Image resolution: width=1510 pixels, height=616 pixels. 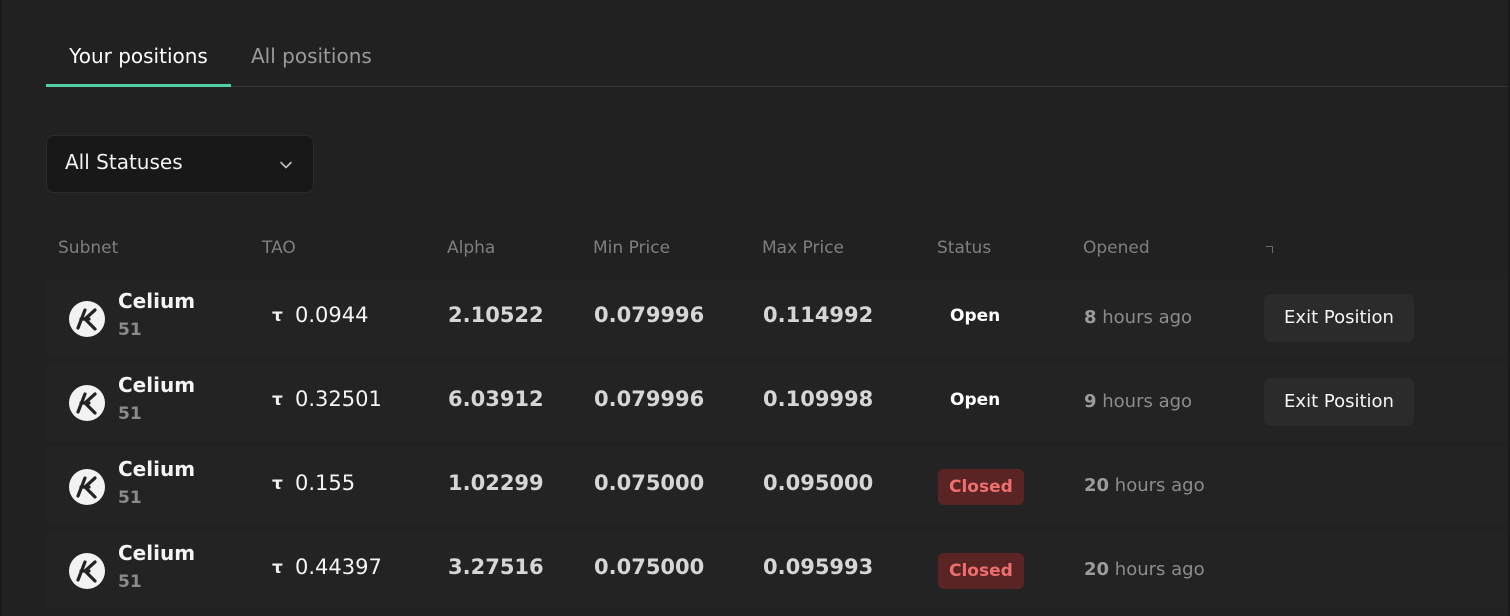 What do you see at coordinates (818, 315) in the screenshot?
I see `max-price: 0.114992` at bounding box center [818, 315].